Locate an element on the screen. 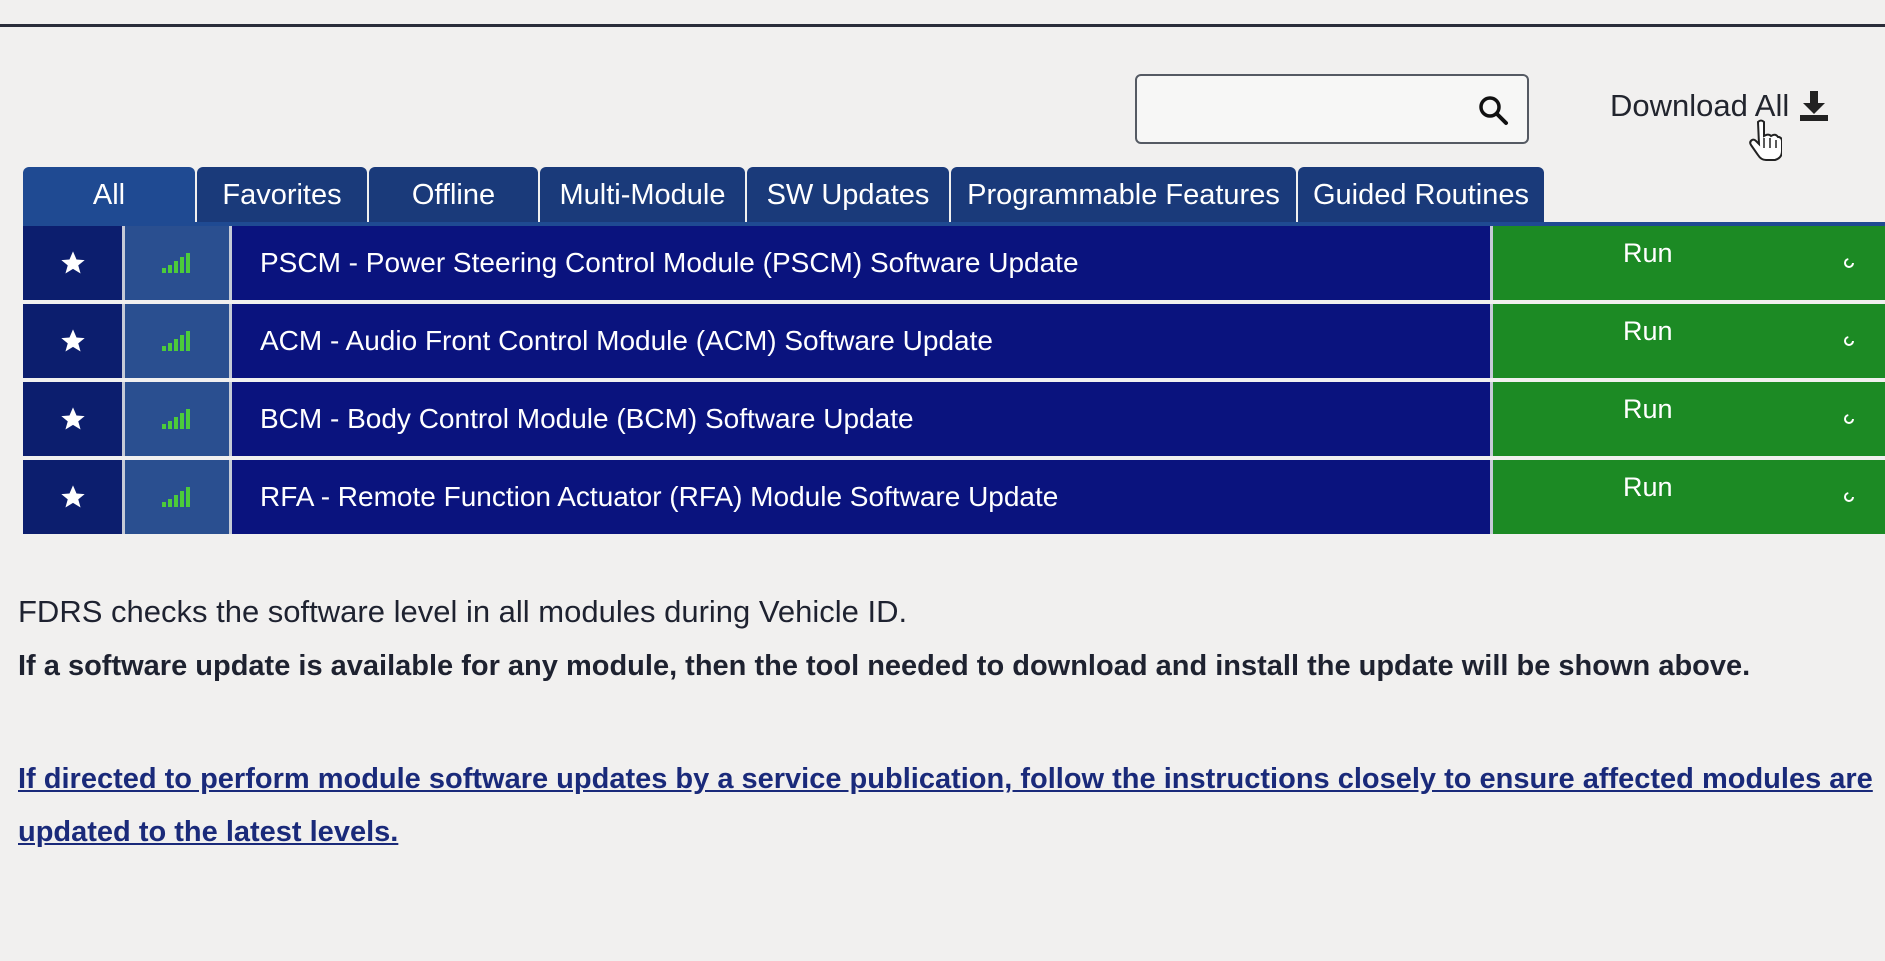  tab-multi-module: Multi-Module is located at coordinates (642, 195).